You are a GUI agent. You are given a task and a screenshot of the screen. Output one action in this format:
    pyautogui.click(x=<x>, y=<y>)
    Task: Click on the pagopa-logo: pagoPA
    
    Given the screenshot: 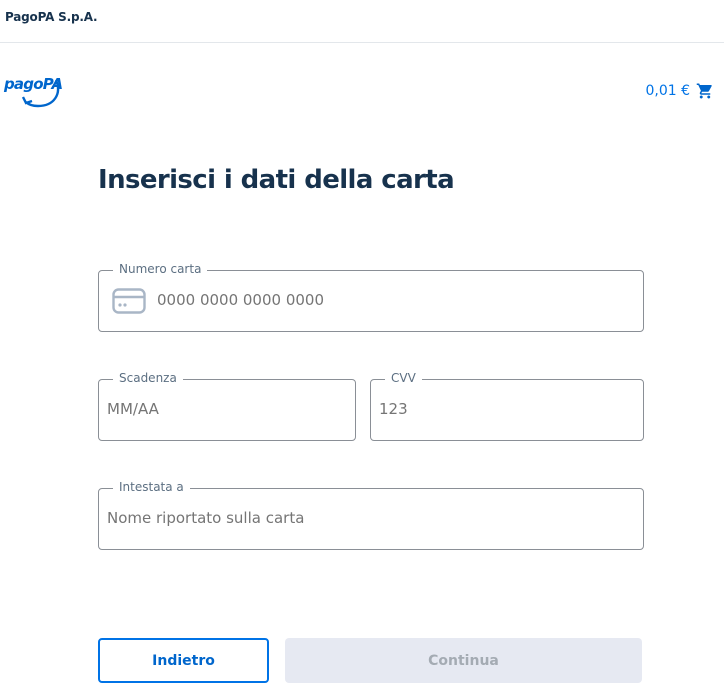 What is the action you would take?
    pyautogui.click(x=34, y=92)
    